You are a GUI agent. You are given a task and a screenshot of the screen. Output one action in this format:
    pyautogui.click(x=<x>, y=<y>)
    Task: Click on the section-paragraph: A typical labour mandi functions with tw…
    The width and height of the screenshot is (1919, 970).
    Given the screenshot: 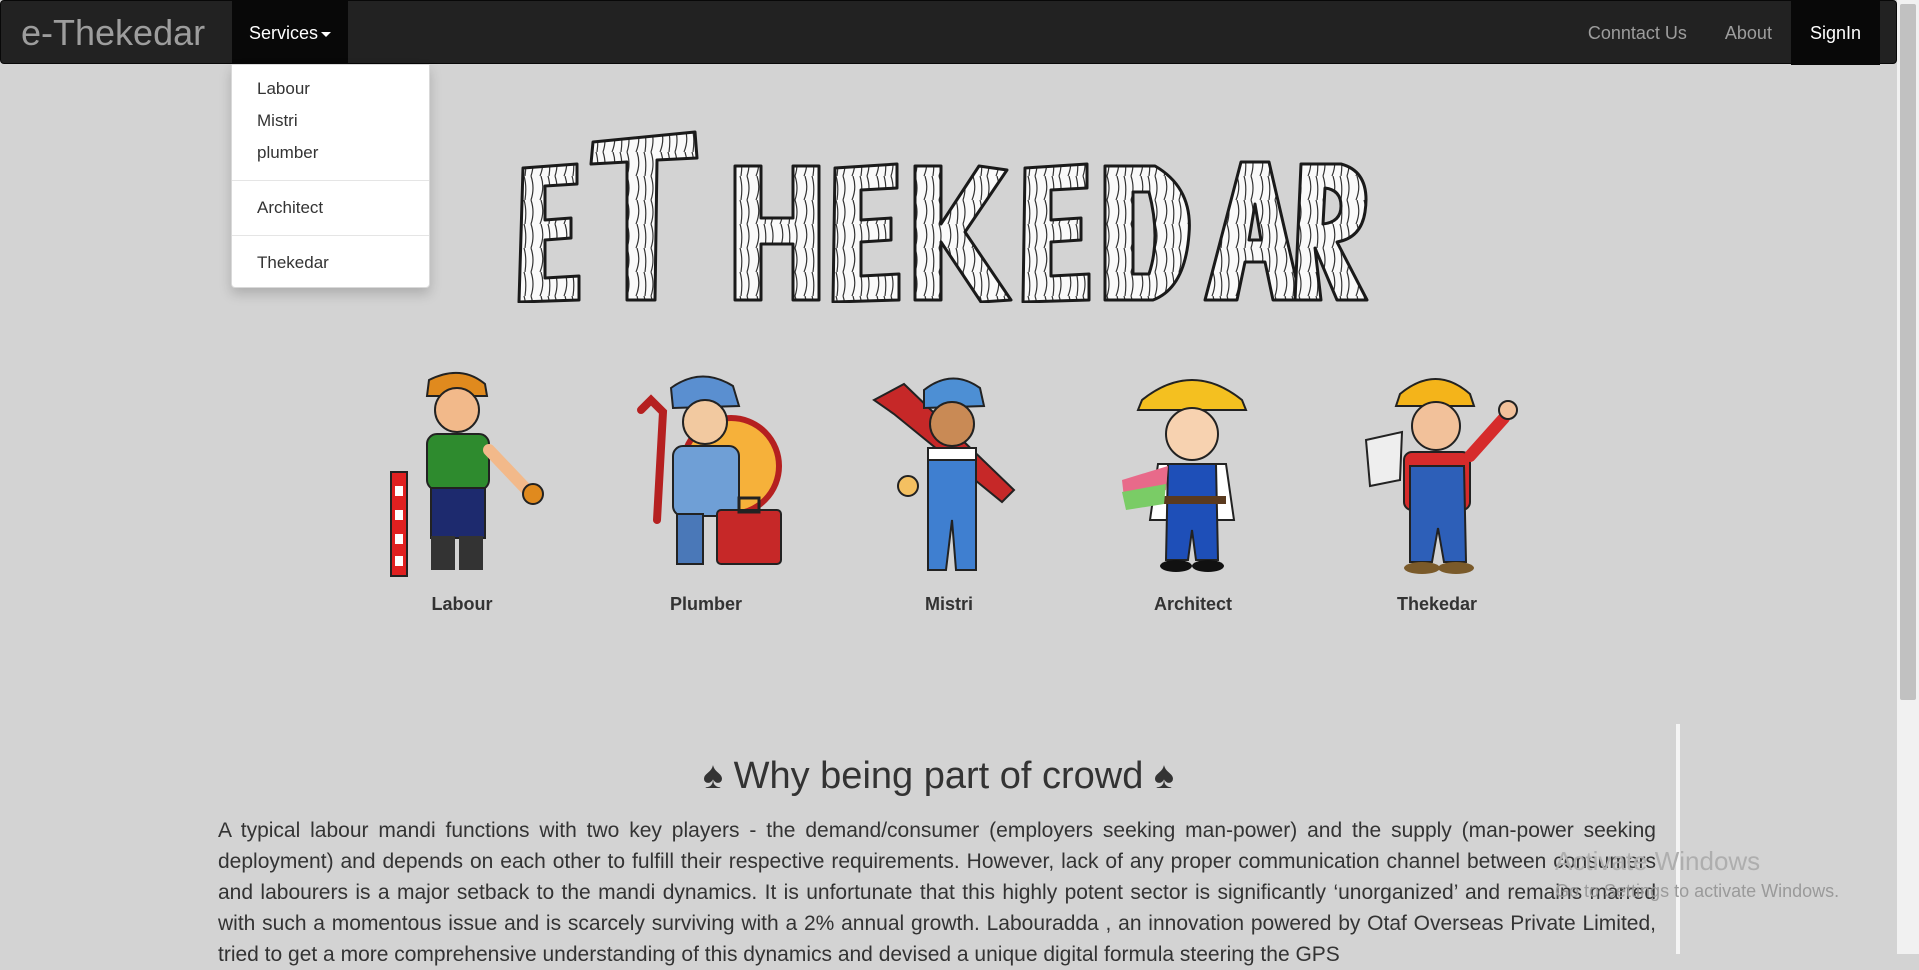 What is the action you would take?
    pyautogui.click(x=937, y=892)
    